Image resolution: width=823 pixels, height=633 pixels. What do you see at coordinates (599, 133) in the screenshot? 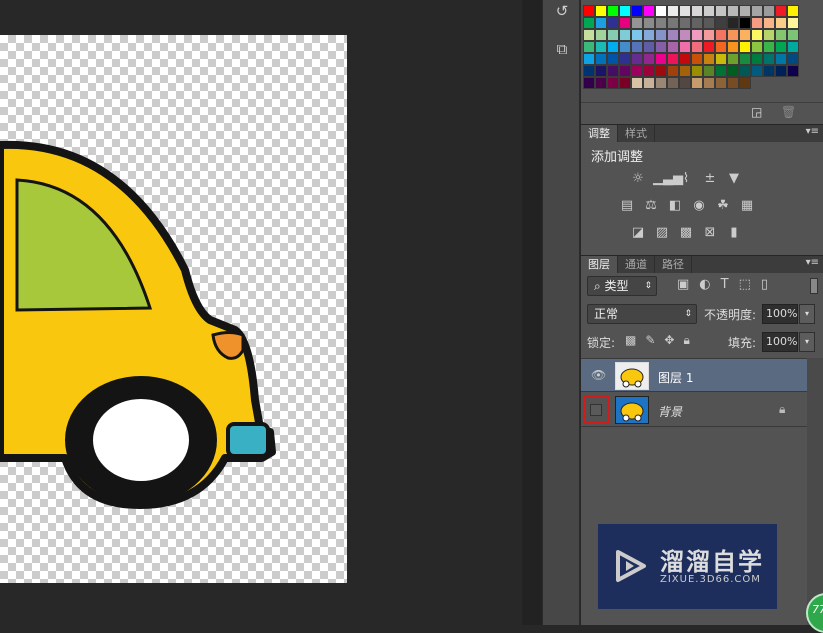
I see `tab-adjustments: 调整` at bounding box center [599, 133].